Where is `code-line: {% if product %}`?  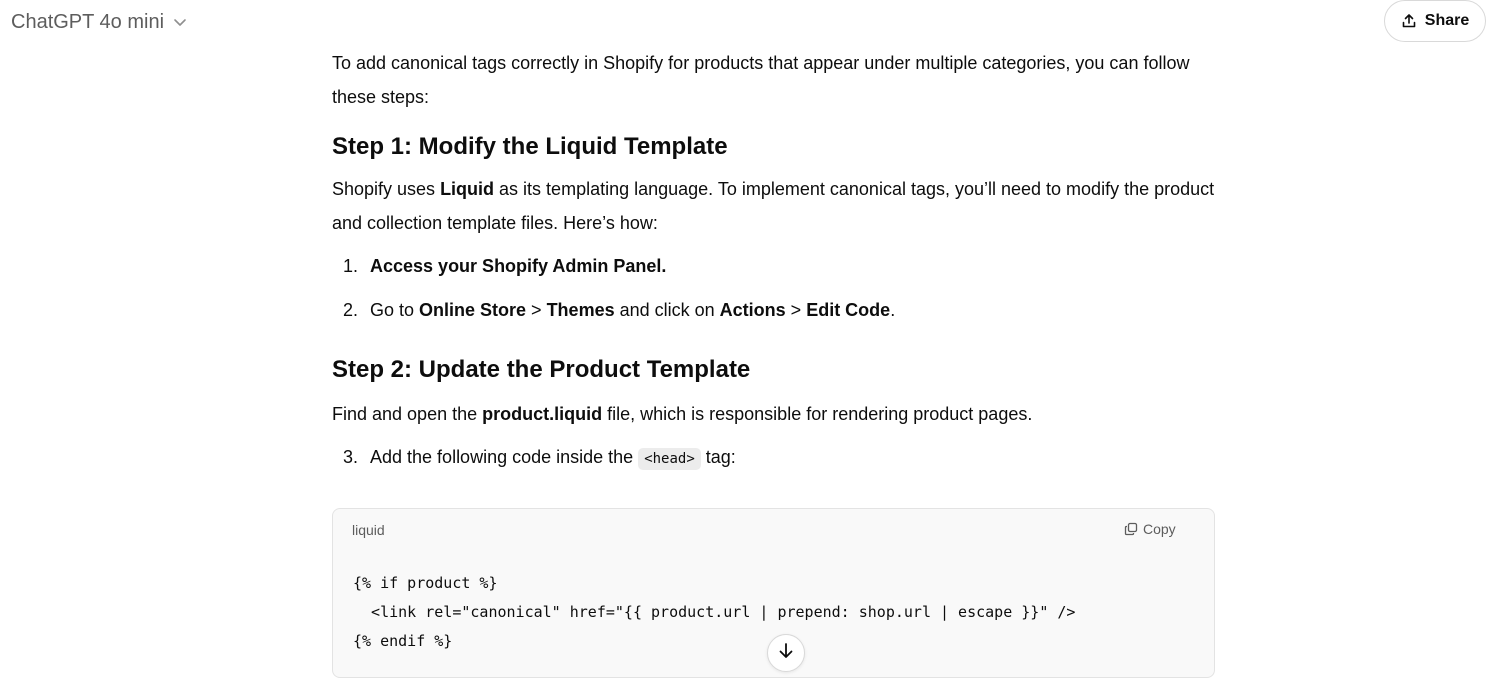
code-line: {% if product %} is located at coordinates (425, 583).